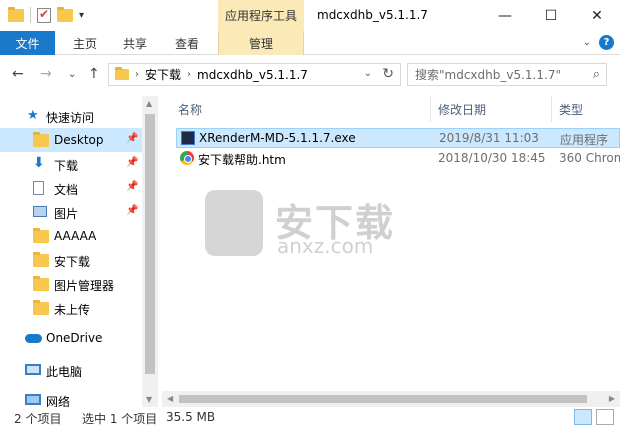 The width and height of the screenshot is (620, 428). What do you see at coordinates (310, 15) in the screenshot?
I see `title-bar: ▾ 应用程序工具 mdcxdhb_v5.1.1.7 — ☐ ✕` at bounding box center [310, 15].